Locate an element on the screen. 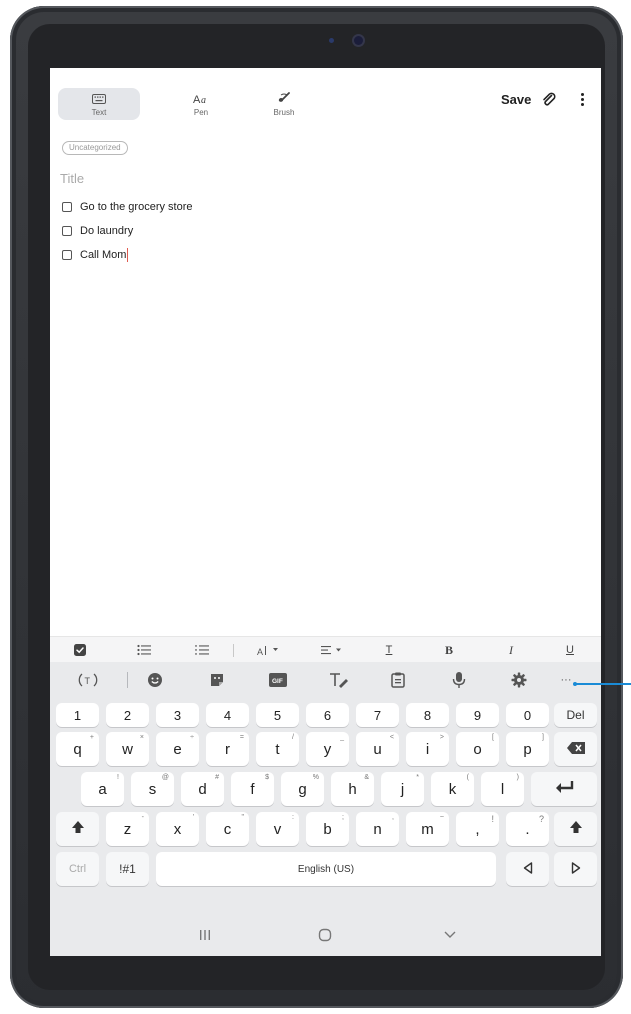 Image resolution: width=631 pixels, height=1014 pixels. front-camera is located at coordinates (358, 40).